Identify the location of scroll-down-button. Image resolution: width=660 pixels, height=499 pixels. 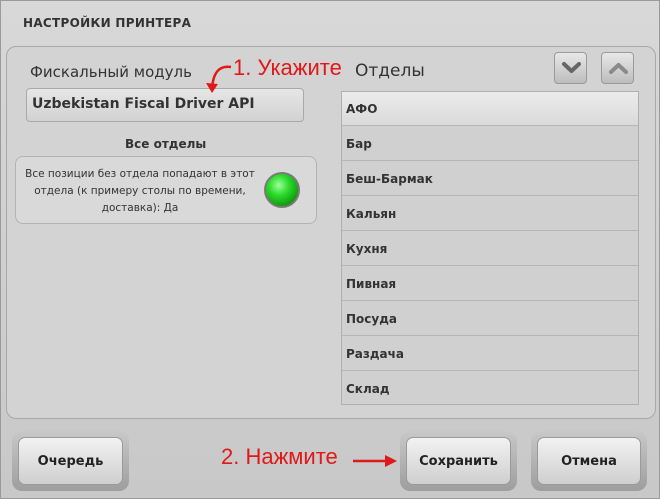
(570, 68).